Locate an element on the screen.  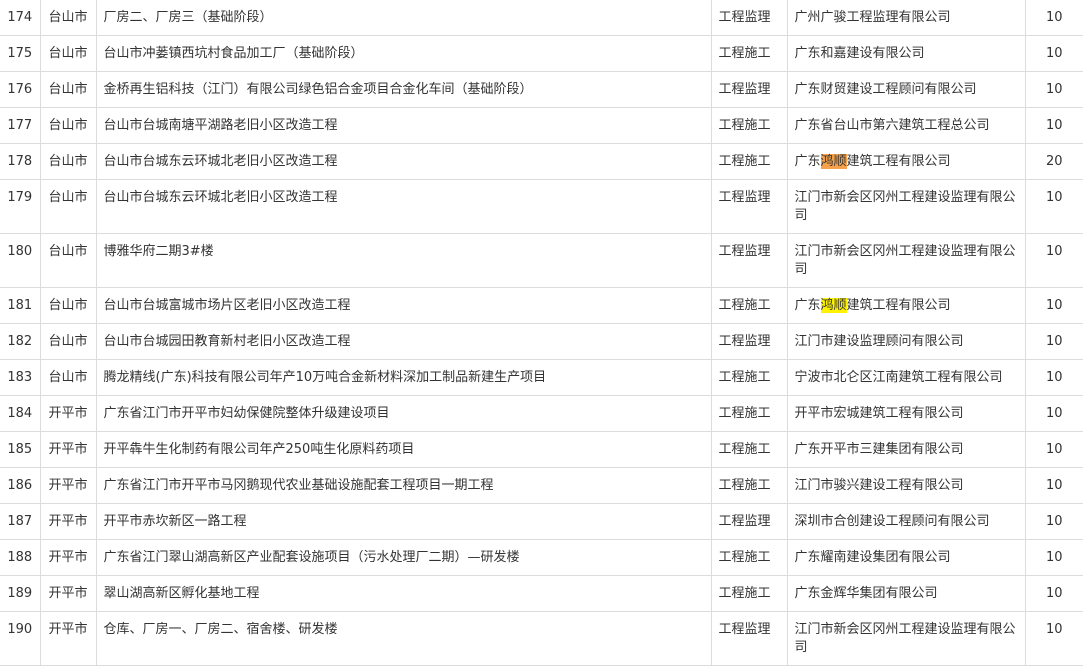
row-number: 184 is located at coordinates (20, 413).